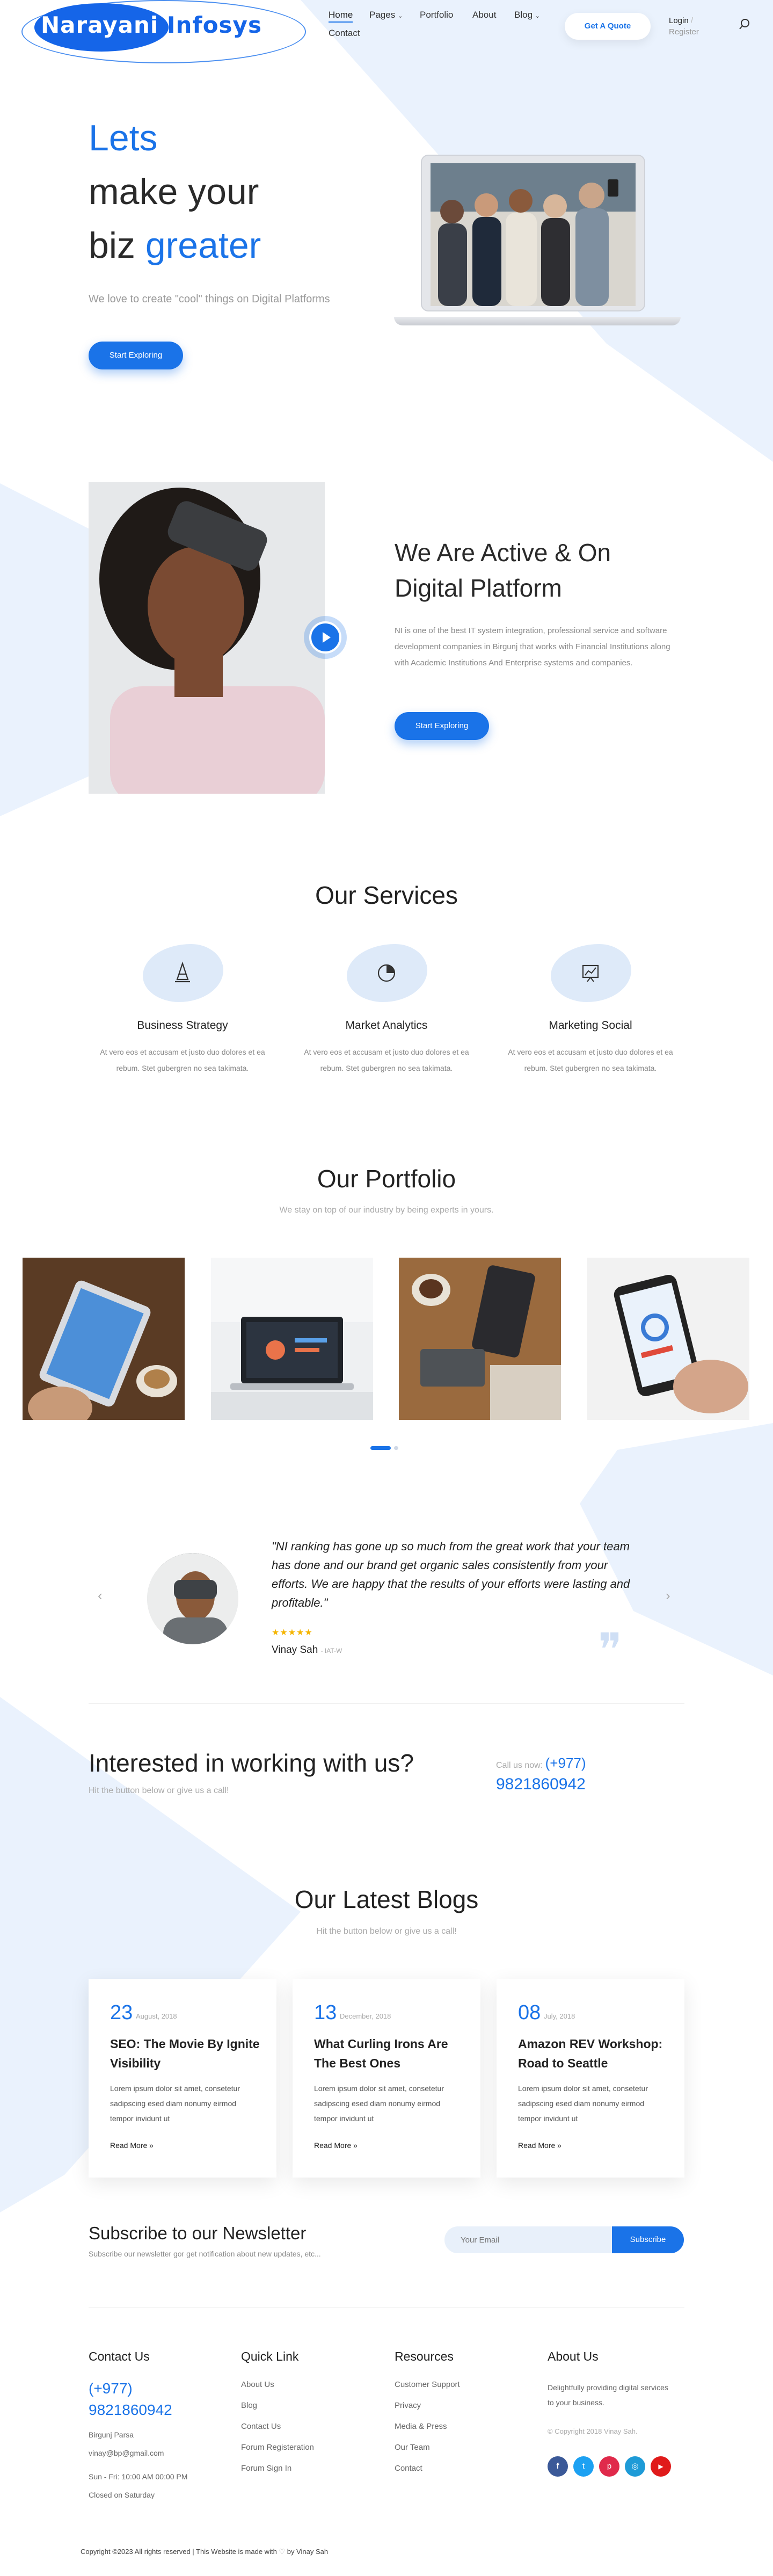 The width and height of the screenshot is (773, 2576). Describe the element at coordinates (681, 20) in the screenshot. I see `login-link: Login /` at that location.